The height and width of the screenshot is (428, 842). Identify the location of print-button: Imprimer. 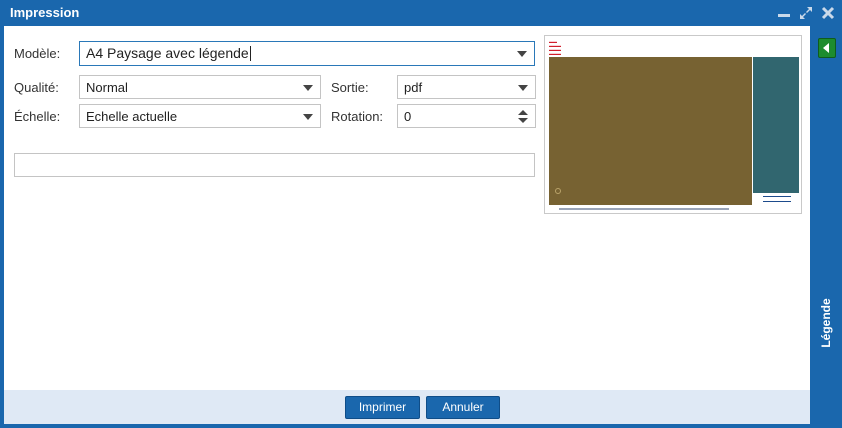
(382, 407).